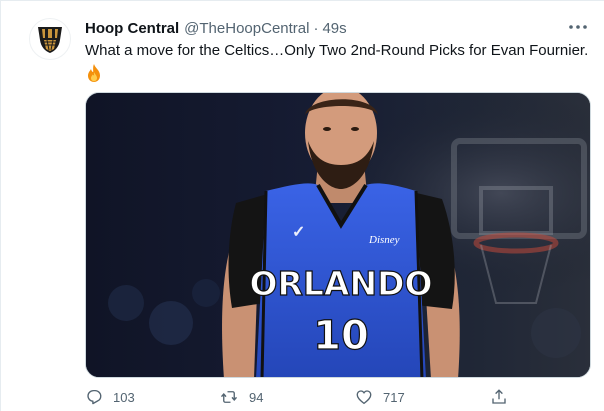 The height and width of the screenshot is (411, 604). What do you see at coordinates (256, 397) in the screenshot?
I see `retweet-count: 94` at bounding box center [256, 397].